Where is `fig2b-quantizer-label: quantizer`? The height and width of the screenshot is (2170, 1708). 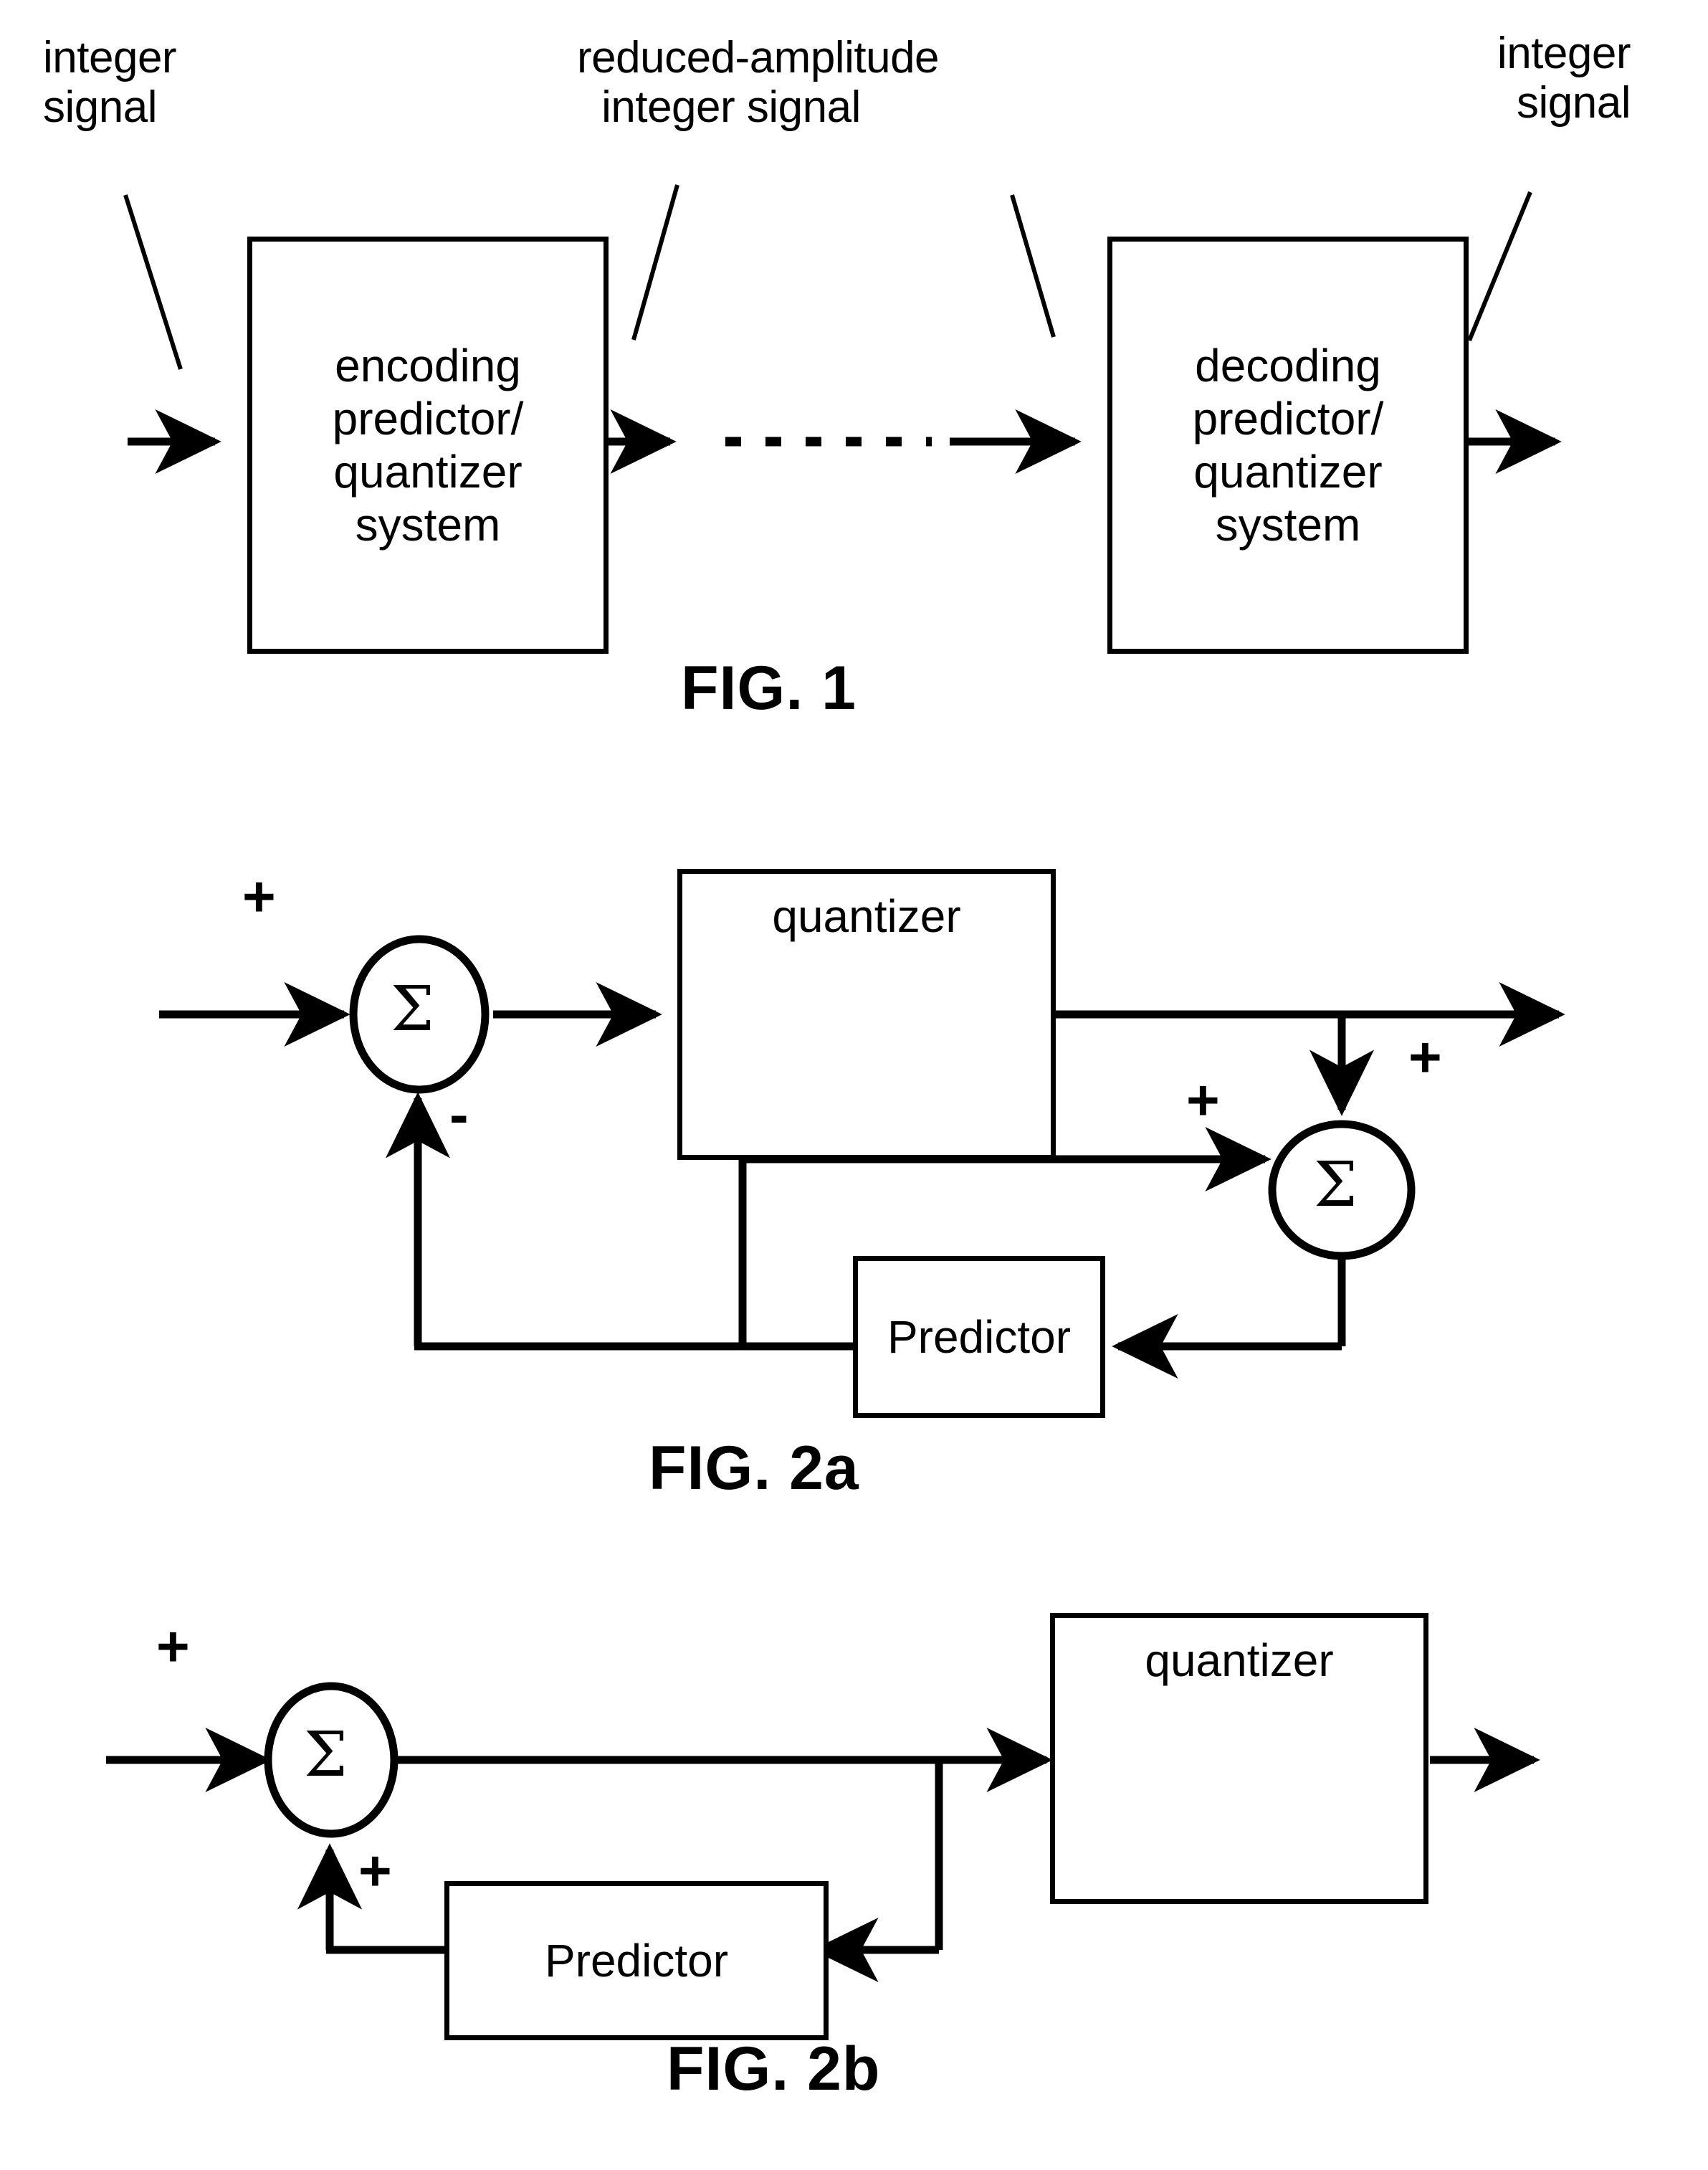
fig2b-quantizer-label: quantizer is located at coordinates (1239, 1660).